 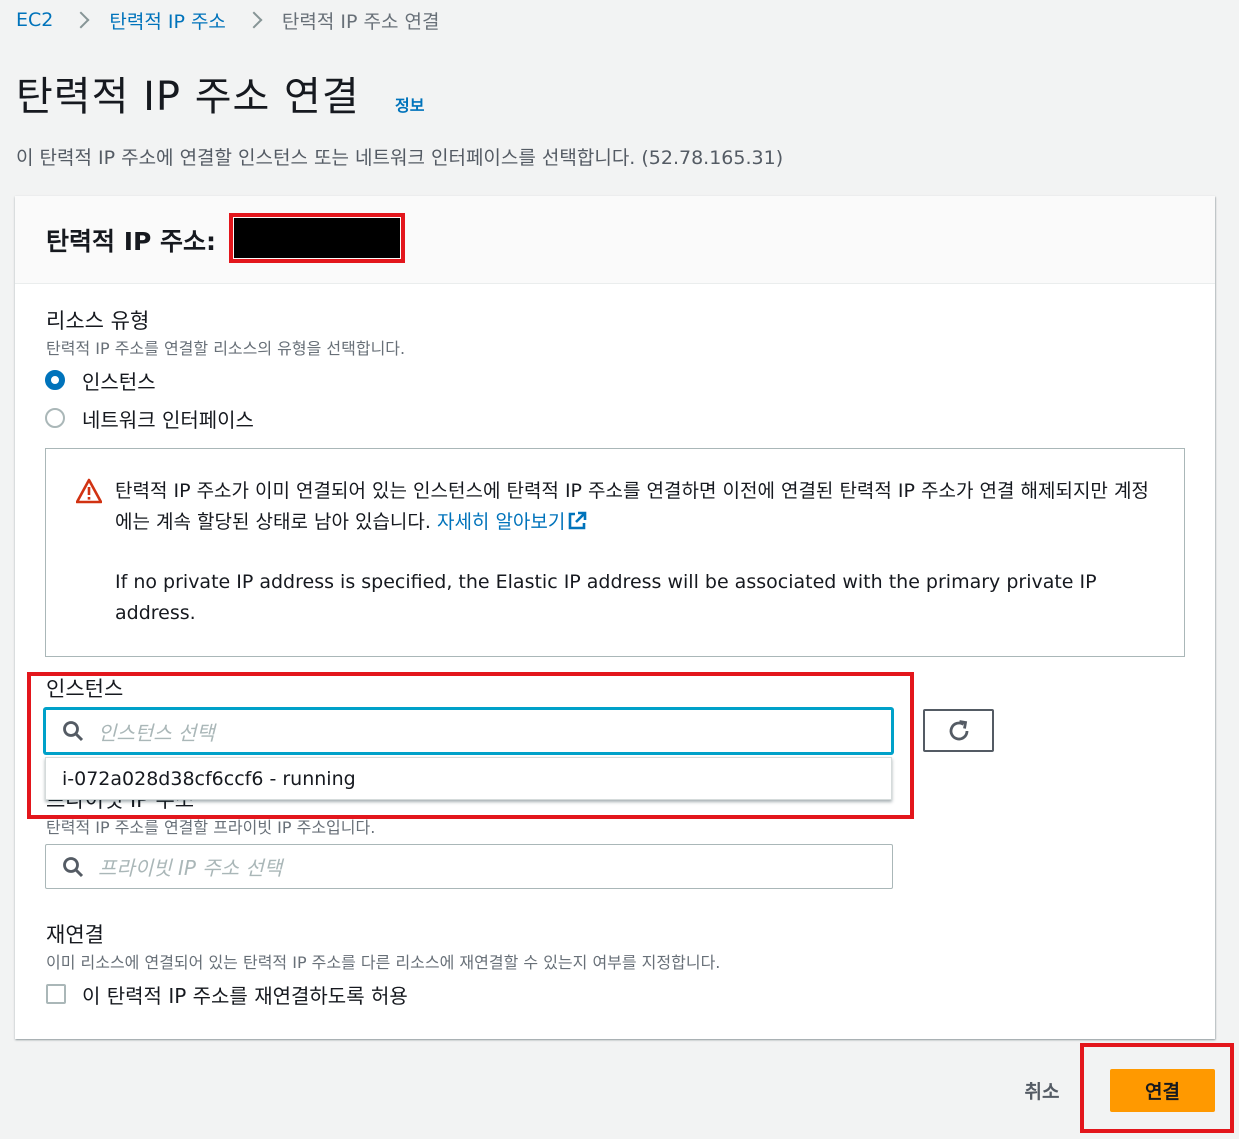 What do you see at coordinates (167, 20) in the screenshot?
I see `breadcrumb-elastic-ips: 탄력적 IP 주소` at bounding box center [167, 20].